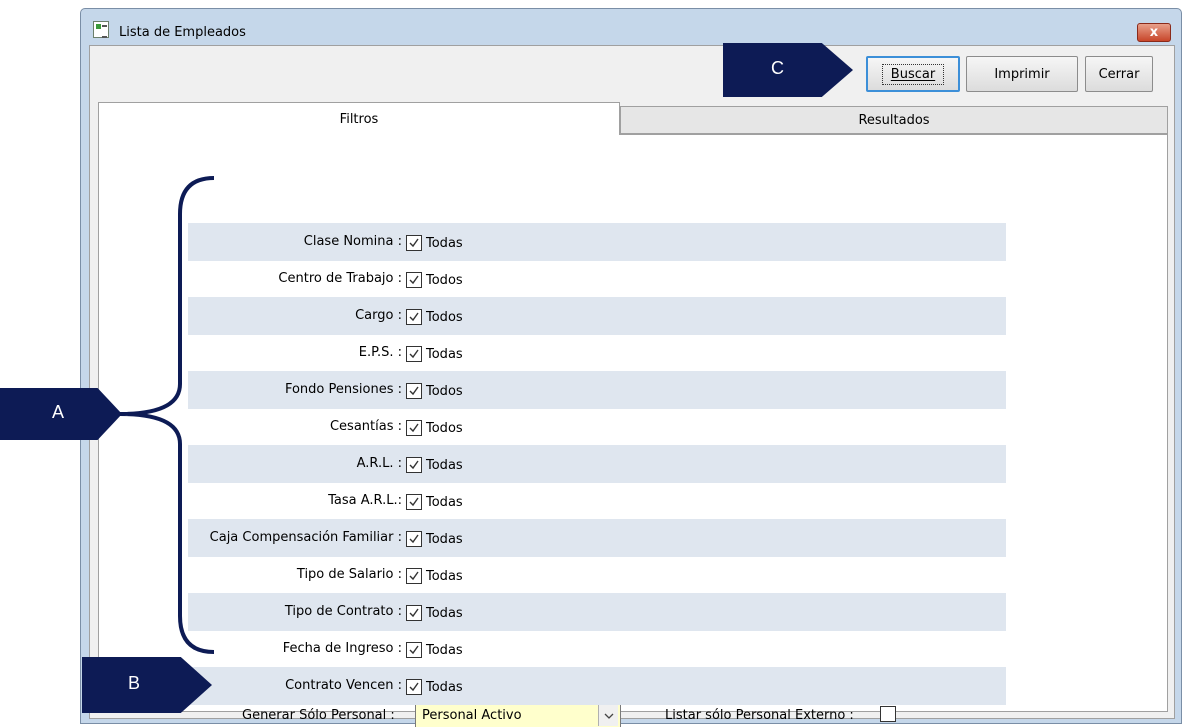  I want to click on filter-row: E.P.S. : Todas, so click(597, 353).